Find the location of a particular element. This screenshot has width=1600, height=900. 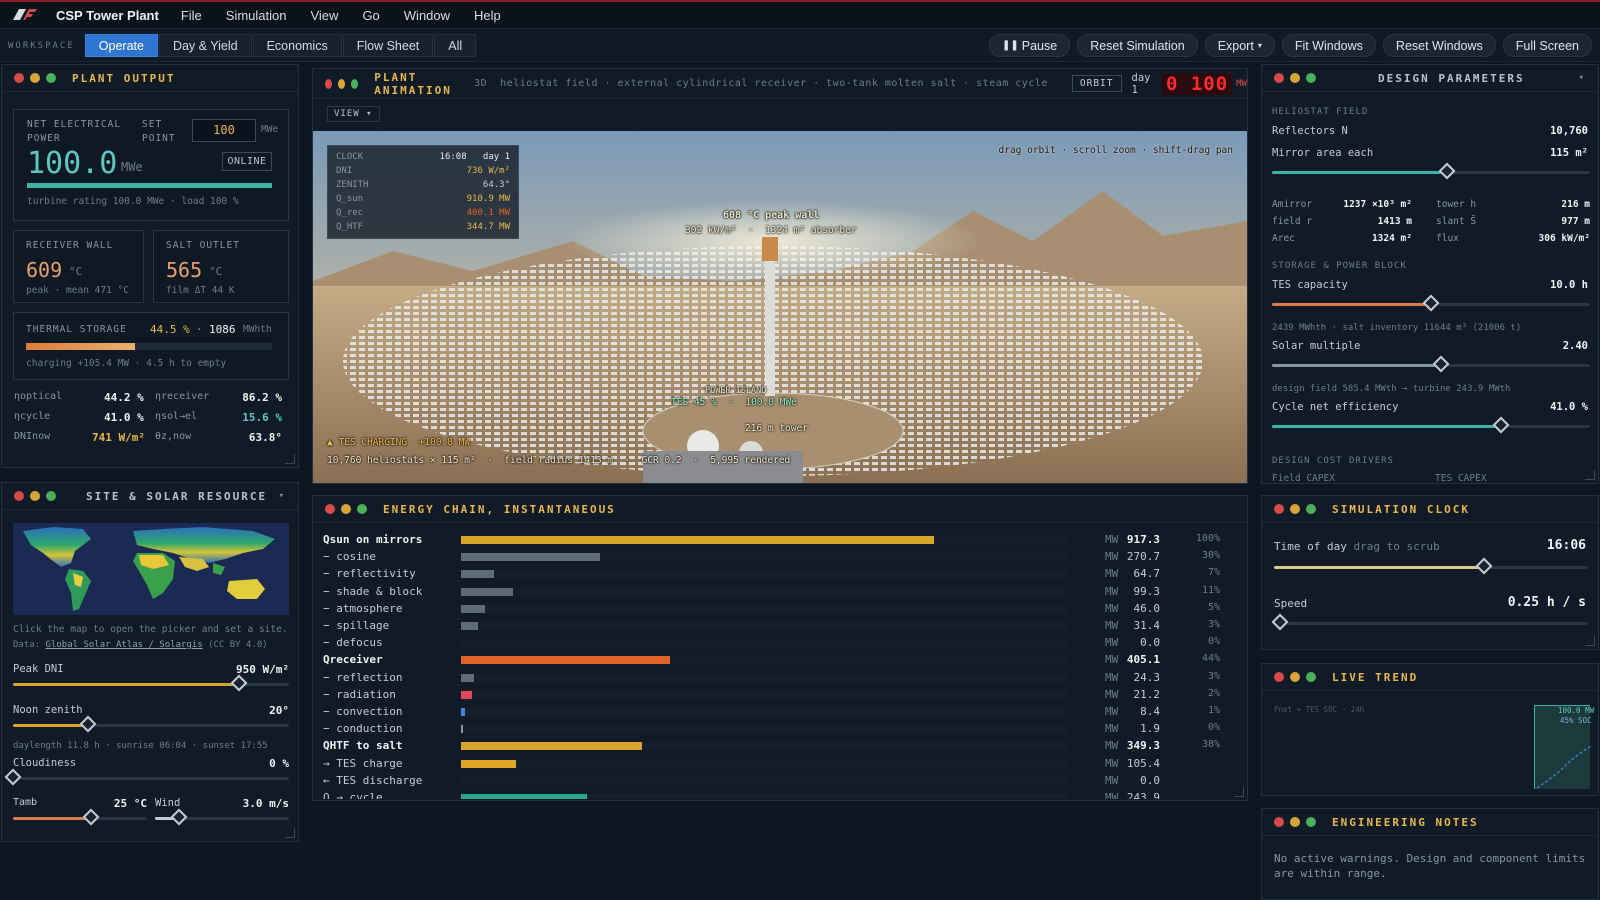

menu-go: Go is located at coordinates (370, 15).